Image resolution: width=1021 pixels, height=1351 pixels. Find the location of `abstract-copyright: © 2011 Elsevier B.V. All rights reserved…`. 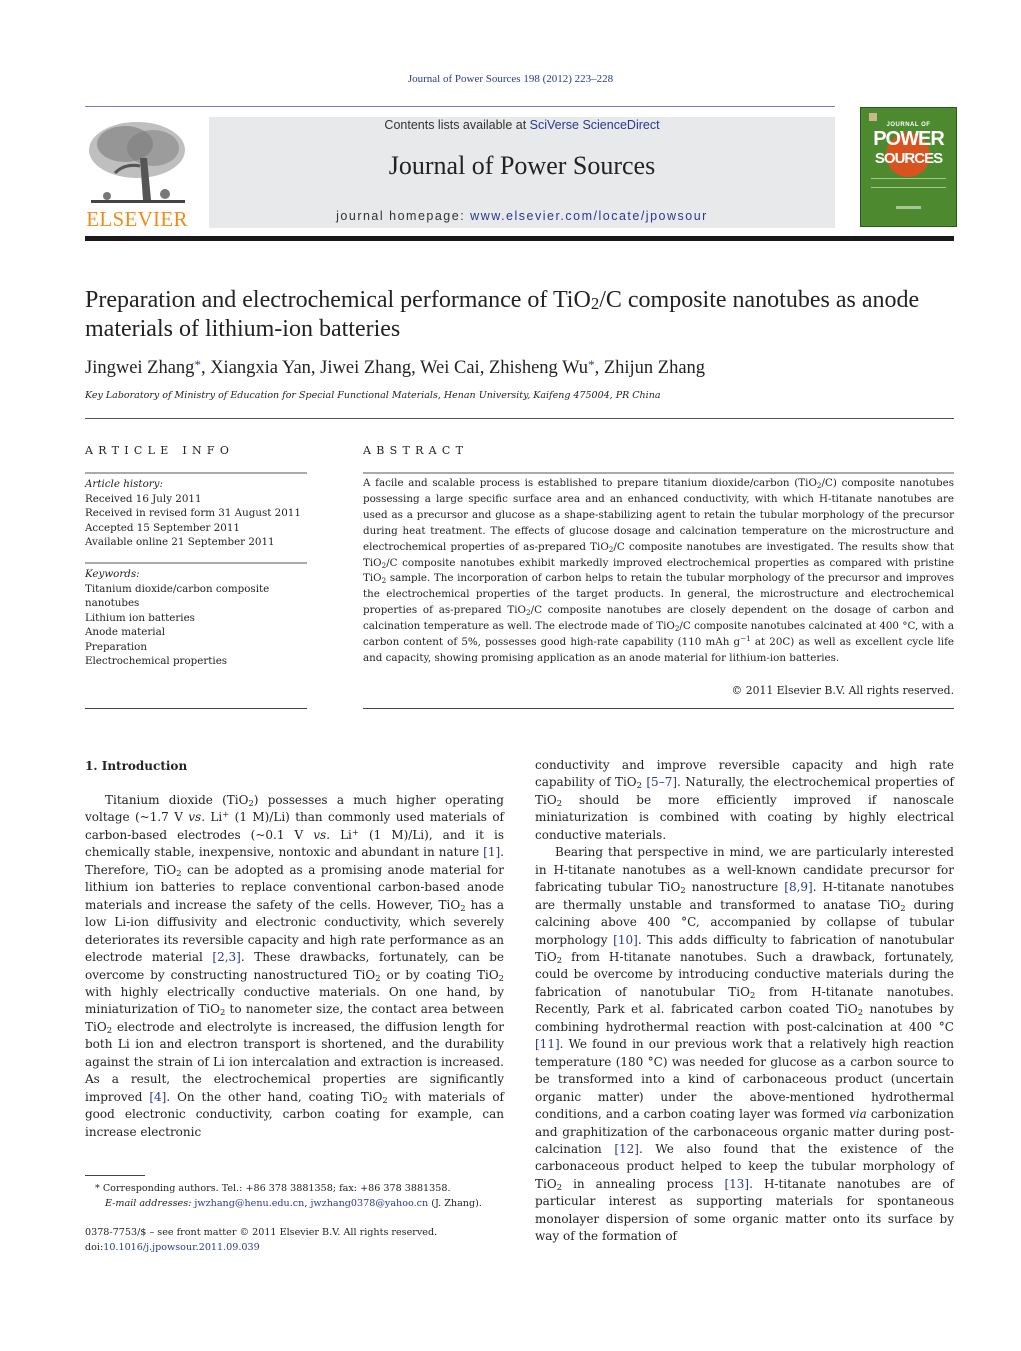

abstract-copyright: © 2011 Elsevier B.V. All rights reserved… is located at coordinates (842, 690).